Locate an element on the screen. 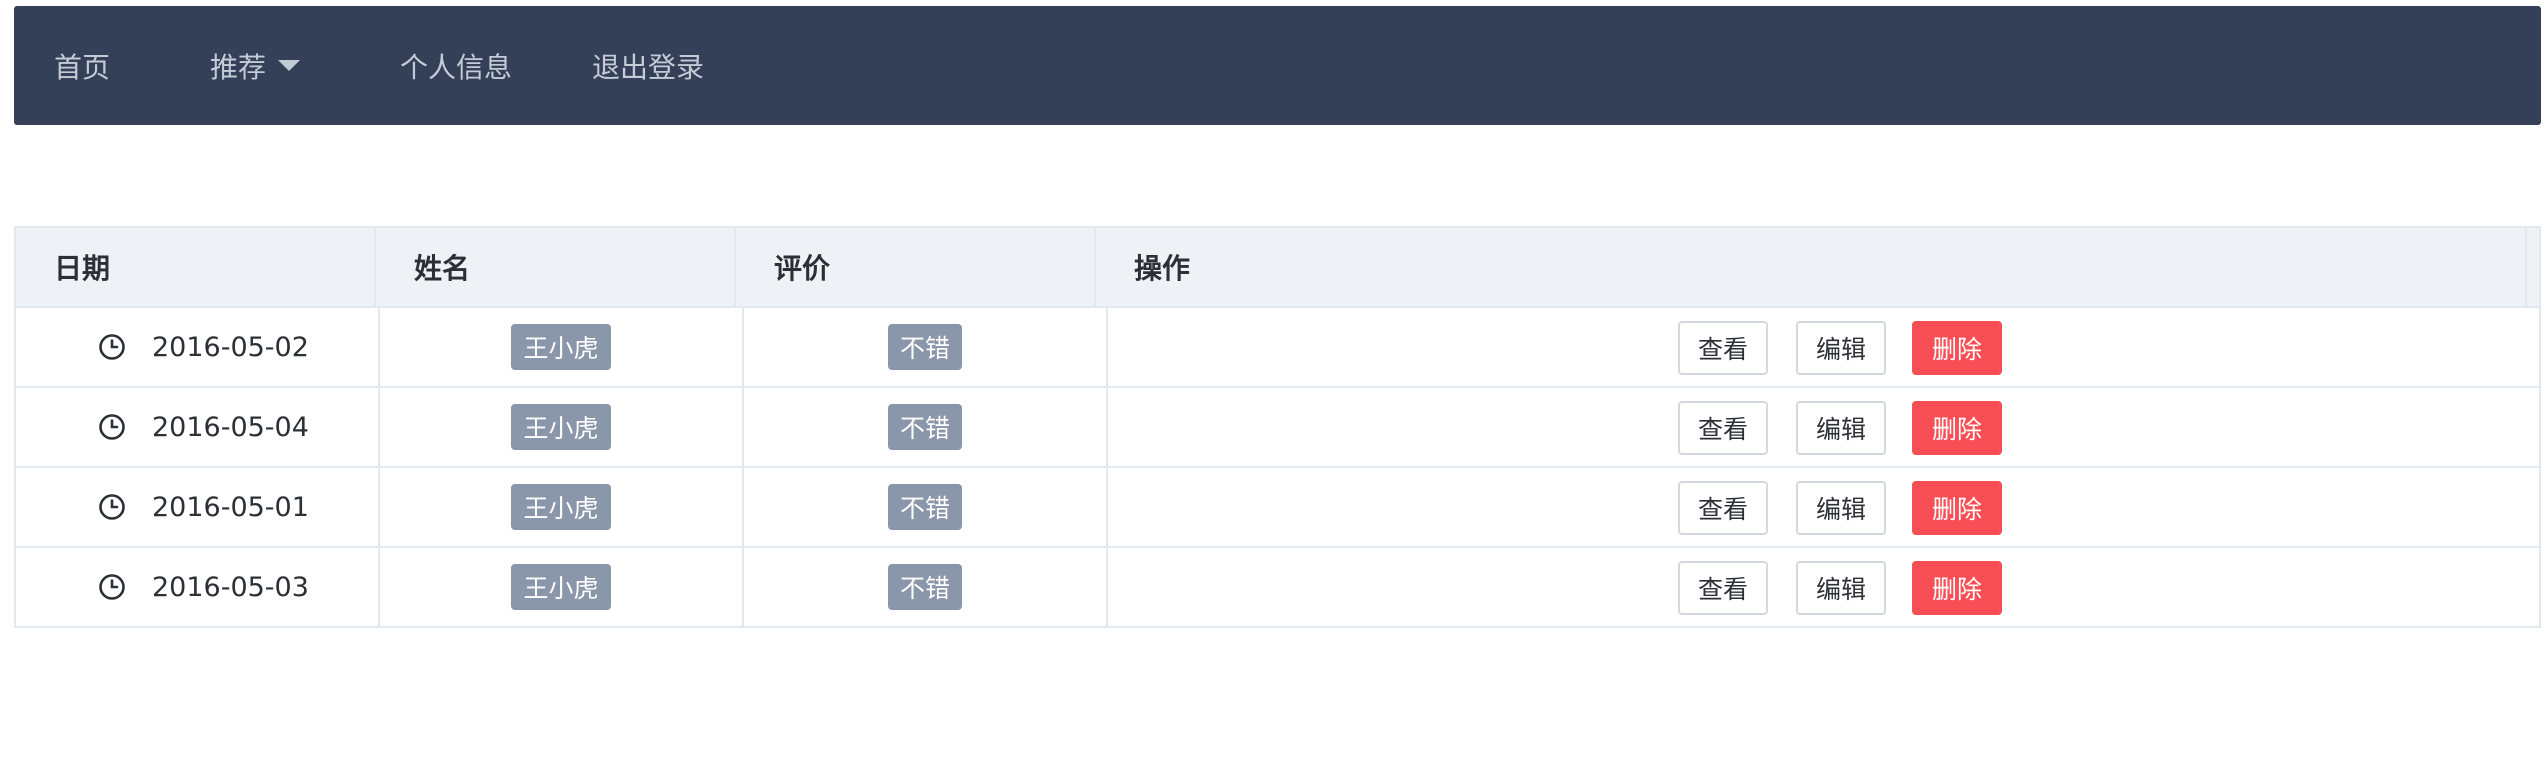 This screenshot has height=760, width=2548. nav-item-profile-label: 个人信息 is located at coordinates (456, 67).